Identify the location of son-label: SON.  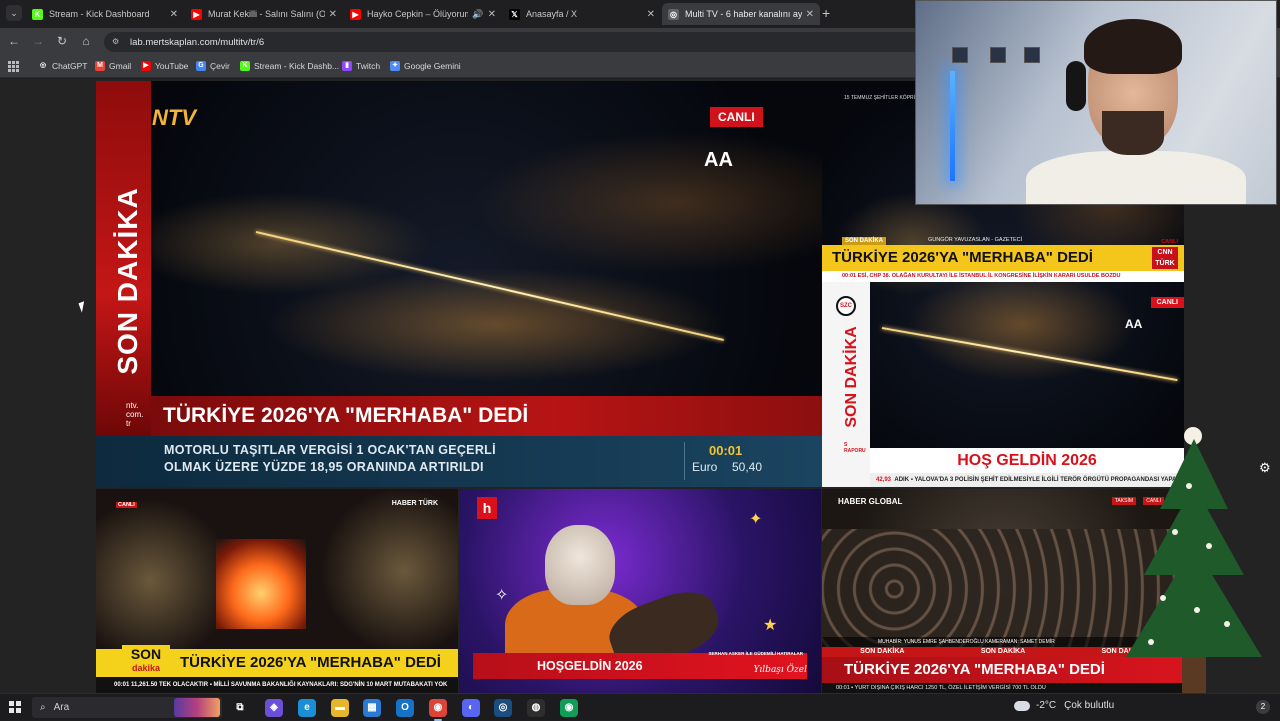
(146, 654).